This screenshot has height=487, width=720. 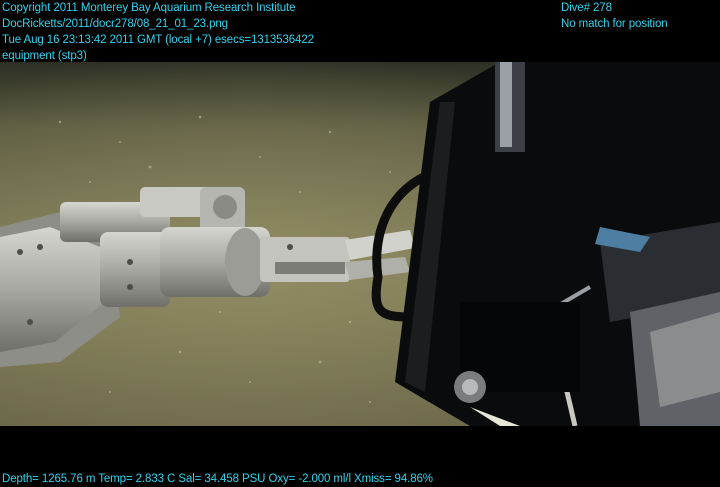 I want to click on filename-line: DocRicketts/2011/docr278/08_21_01_23.png, so click(x=115, y=24).